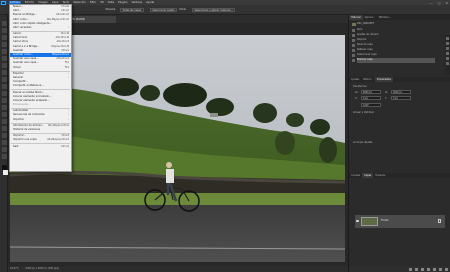  What do you see at coordinates (353, 60) in the screenshot?
I see `history-state-icon` at bounding box center [353, 60].